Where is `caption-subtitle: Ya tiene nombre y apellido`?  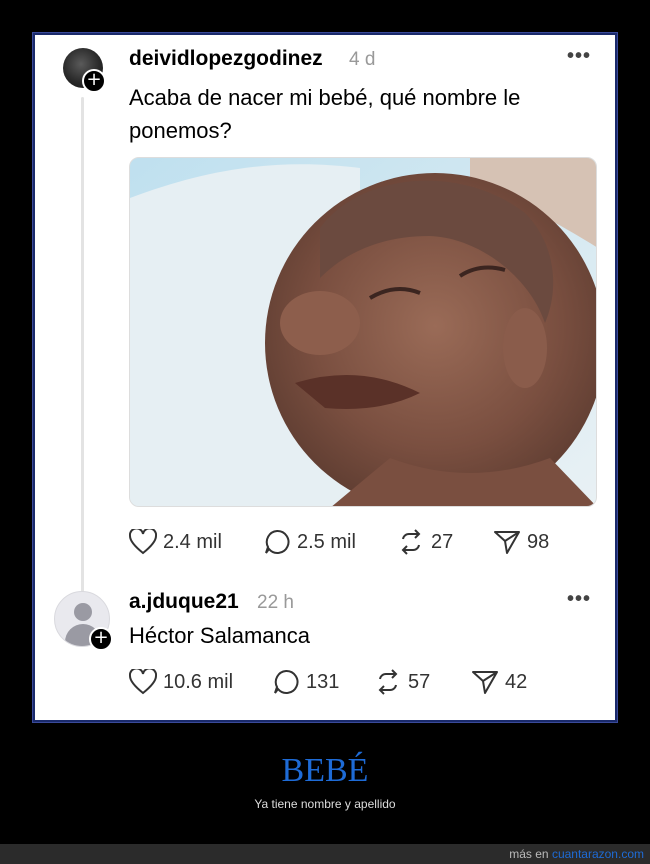
caption-subtitle: Ya tiene nombre y apellido is located at coordinates (325, 804).